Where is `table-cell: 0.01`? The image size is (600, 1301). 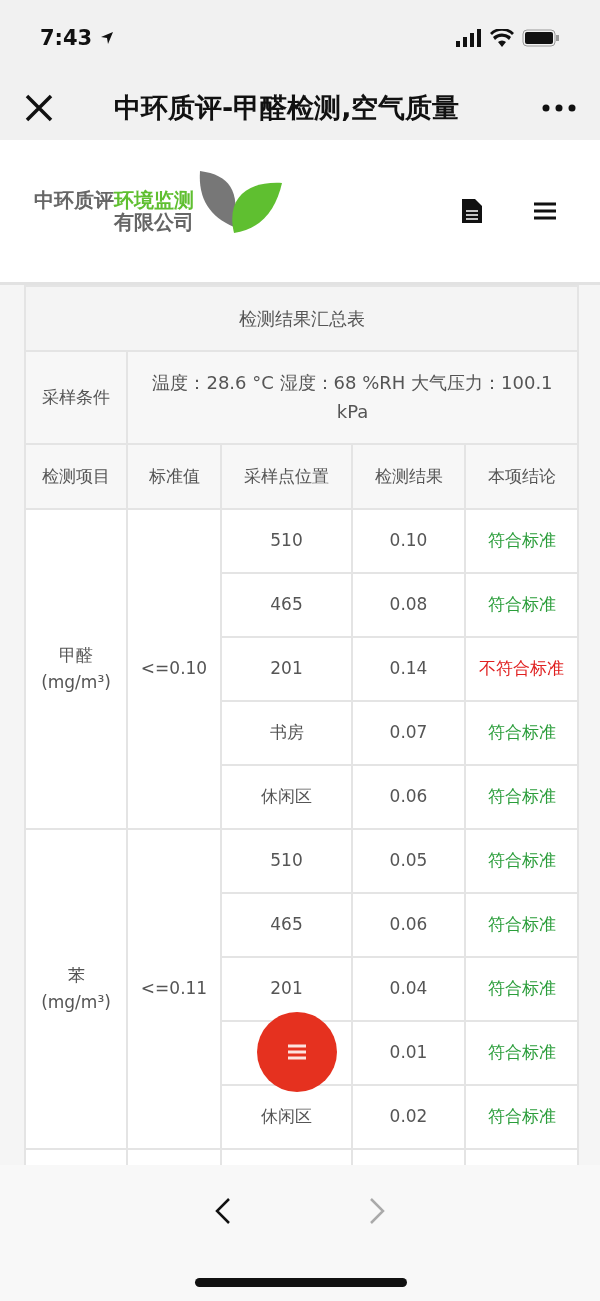
table-cell: 0.01 is located at coordinates (408, 1053).